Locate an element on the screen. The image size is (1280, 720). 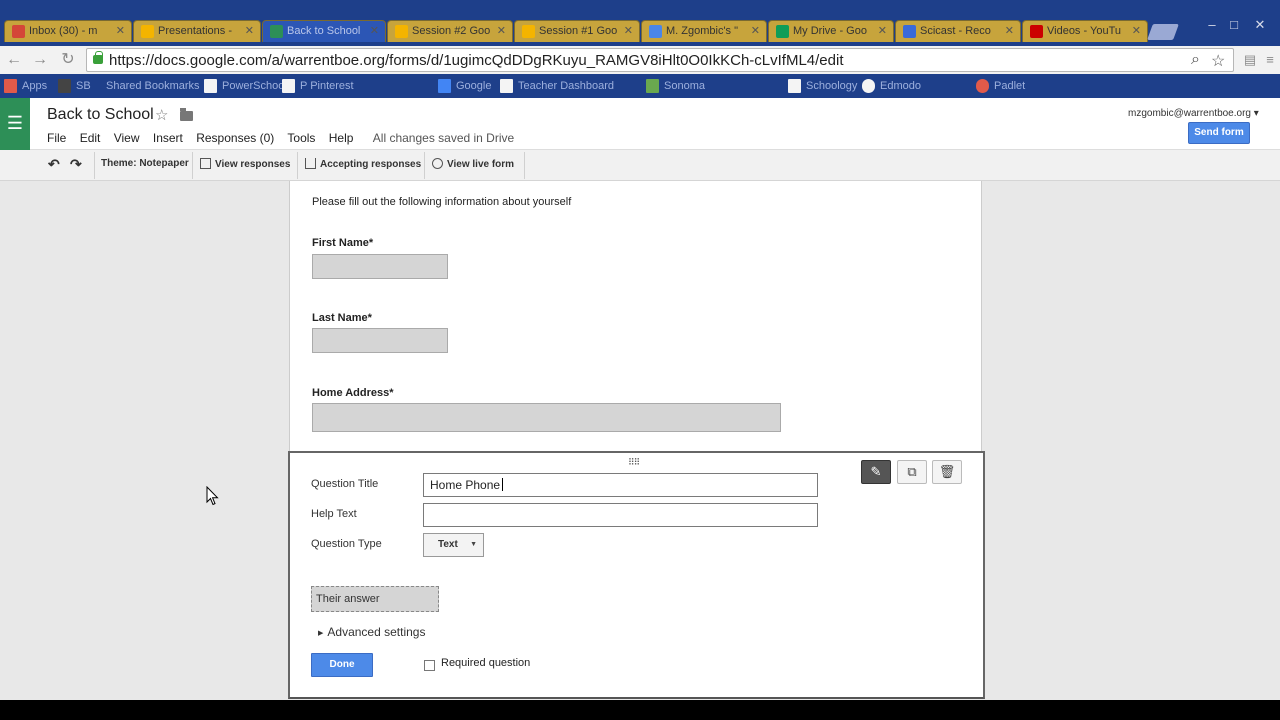
view-responses-button: View responses is located at coordinates (245, 164).